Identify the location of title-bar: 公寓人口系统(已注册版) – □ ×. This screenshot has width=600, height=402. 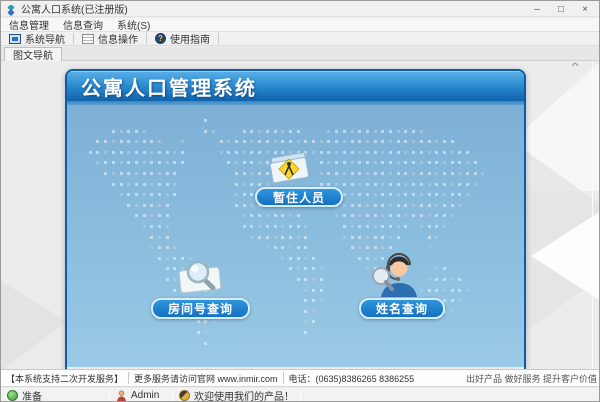
(300, 9).